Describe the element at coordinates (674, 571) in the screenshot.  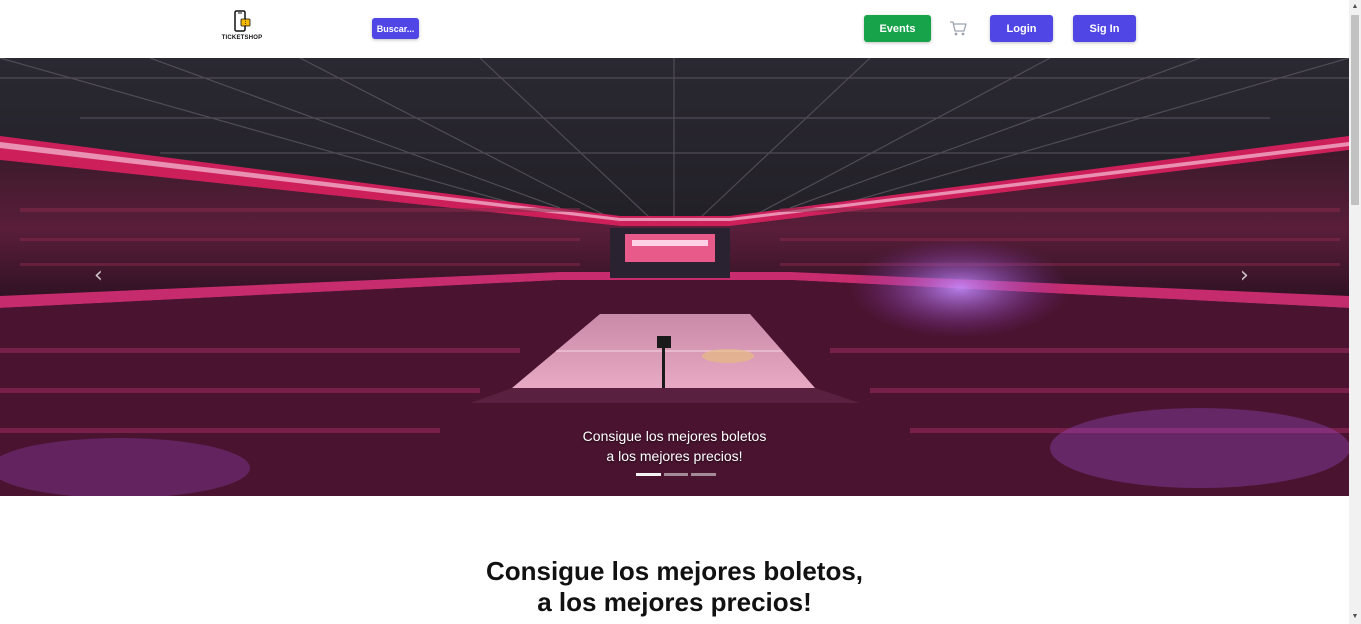
I see `headline-line1: Consigue los mejores boletos,` at that location.